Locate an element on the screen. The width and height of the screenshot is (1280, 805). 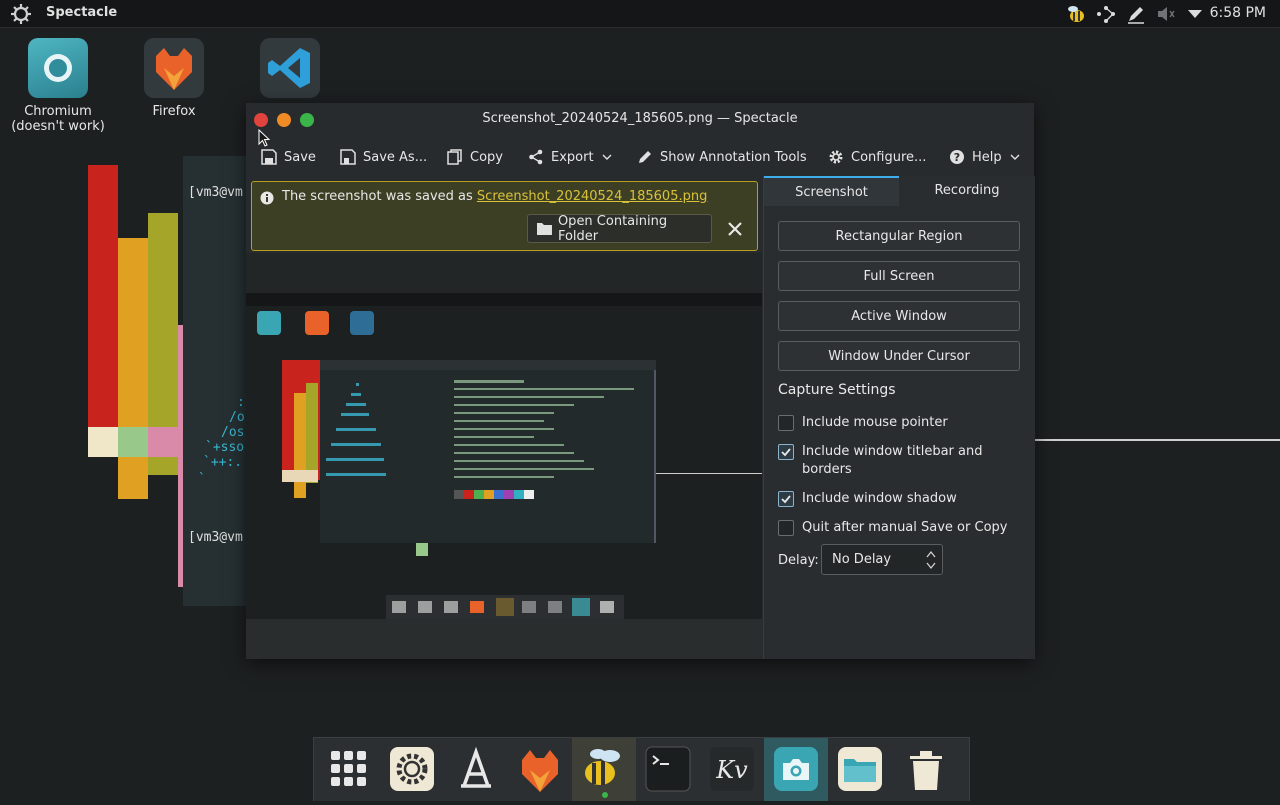
clock: 6:58 PM is located at coordinates (1238, 13).